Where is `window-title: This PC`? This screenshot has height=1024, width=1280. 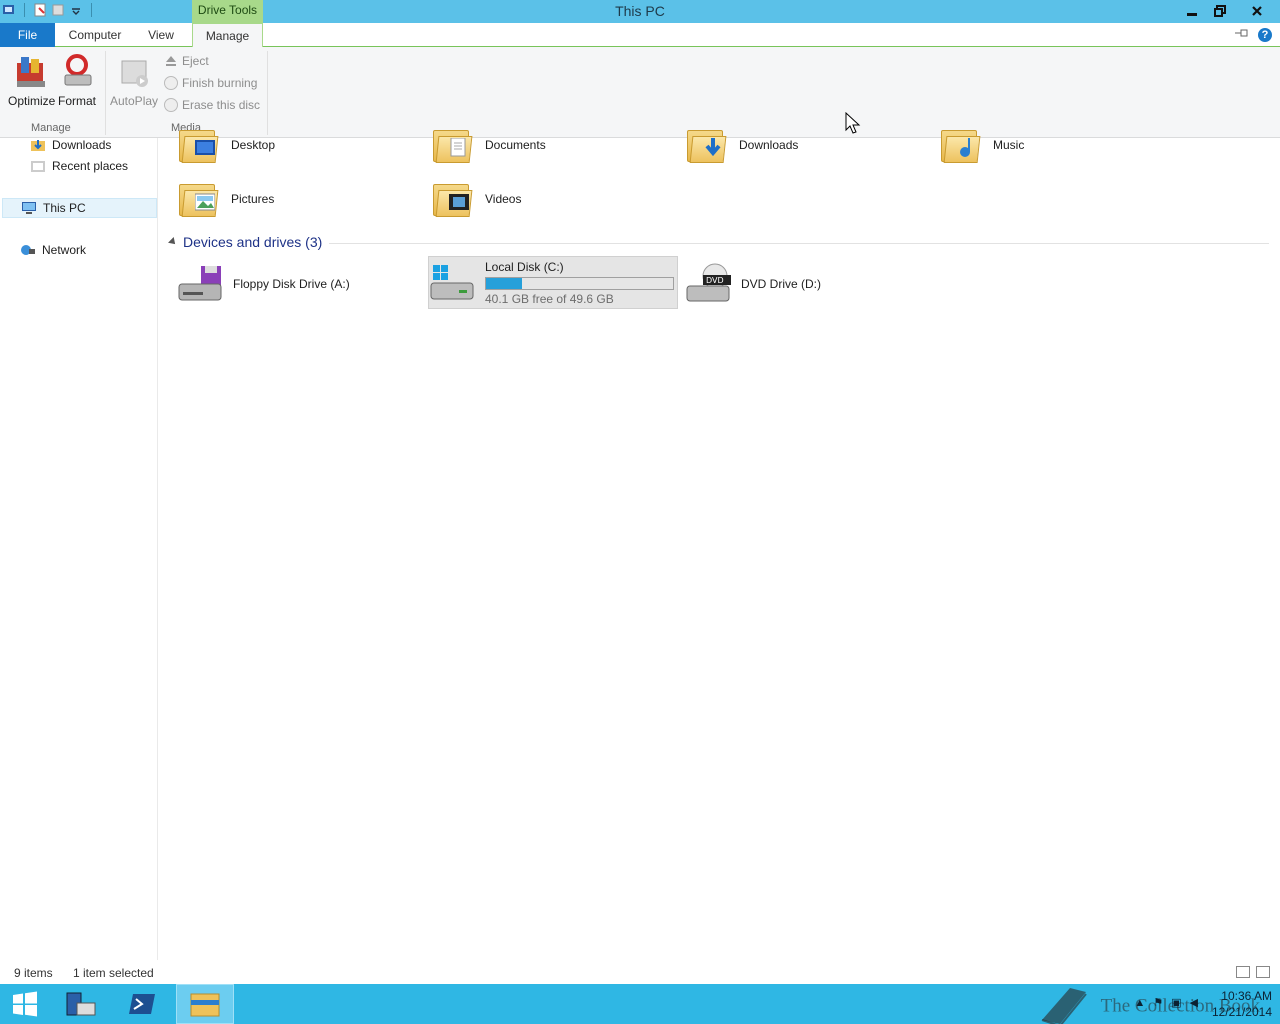
window-title: This PC is located at coordinates (640, 11).